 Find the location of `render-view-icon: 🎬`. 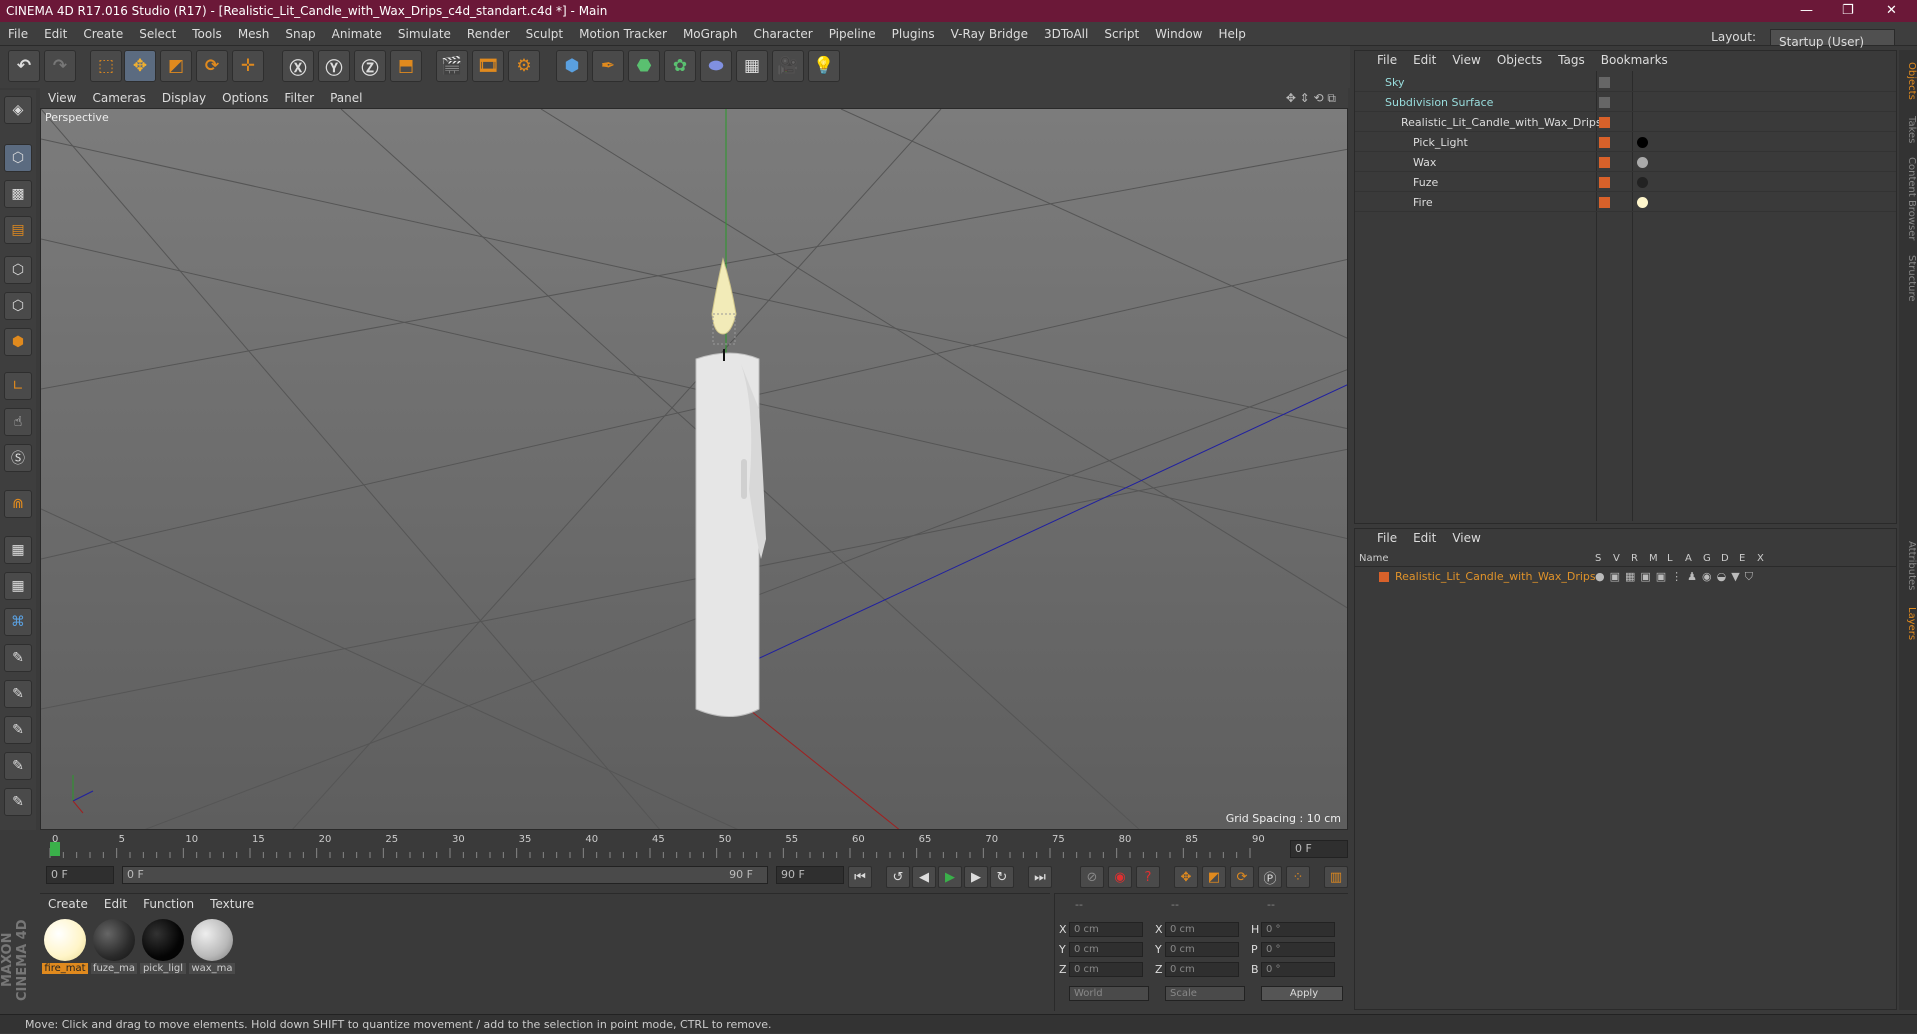

render-view-icon: 🎬 is located at coordinates (452, 66).